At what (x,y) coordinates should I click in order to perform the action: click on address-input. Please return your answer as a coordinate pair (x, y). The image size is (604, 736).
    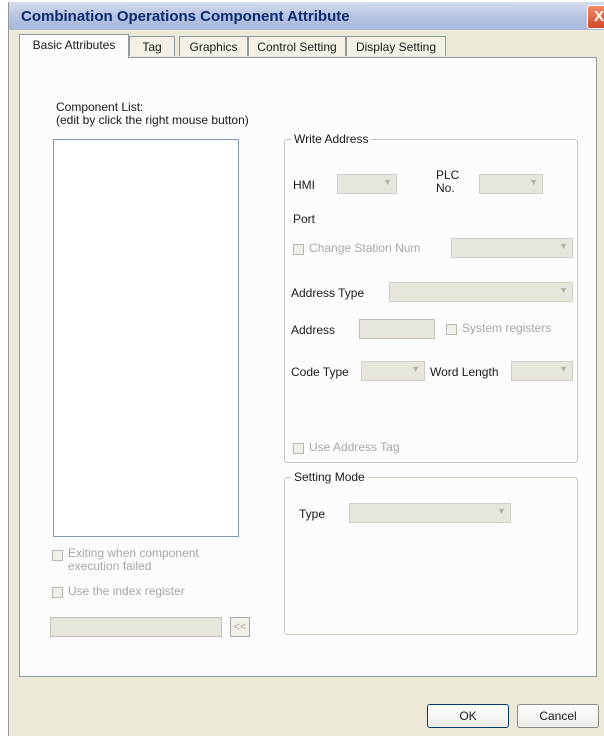
    Looking at the image, I should click on (397, 329).